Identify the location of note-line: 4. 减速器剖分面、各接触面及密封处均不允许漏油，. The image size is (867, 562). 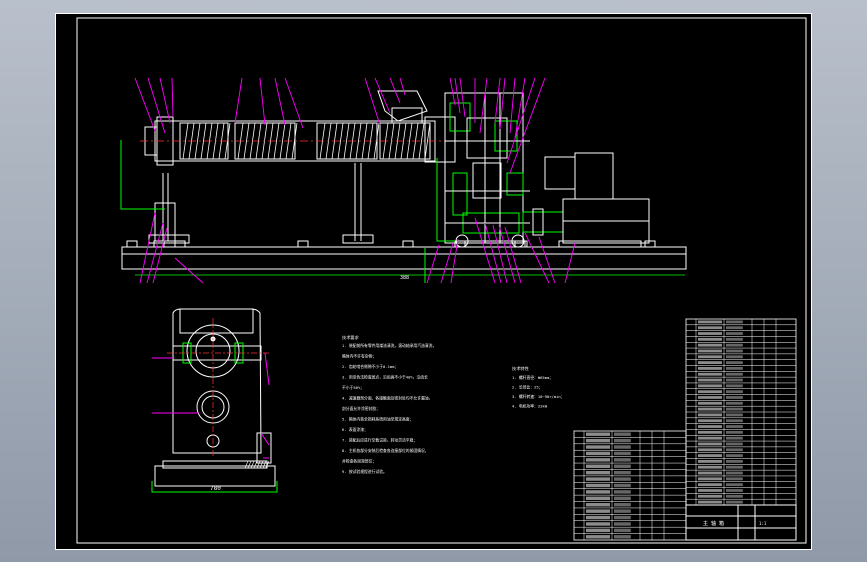
(387, 398).